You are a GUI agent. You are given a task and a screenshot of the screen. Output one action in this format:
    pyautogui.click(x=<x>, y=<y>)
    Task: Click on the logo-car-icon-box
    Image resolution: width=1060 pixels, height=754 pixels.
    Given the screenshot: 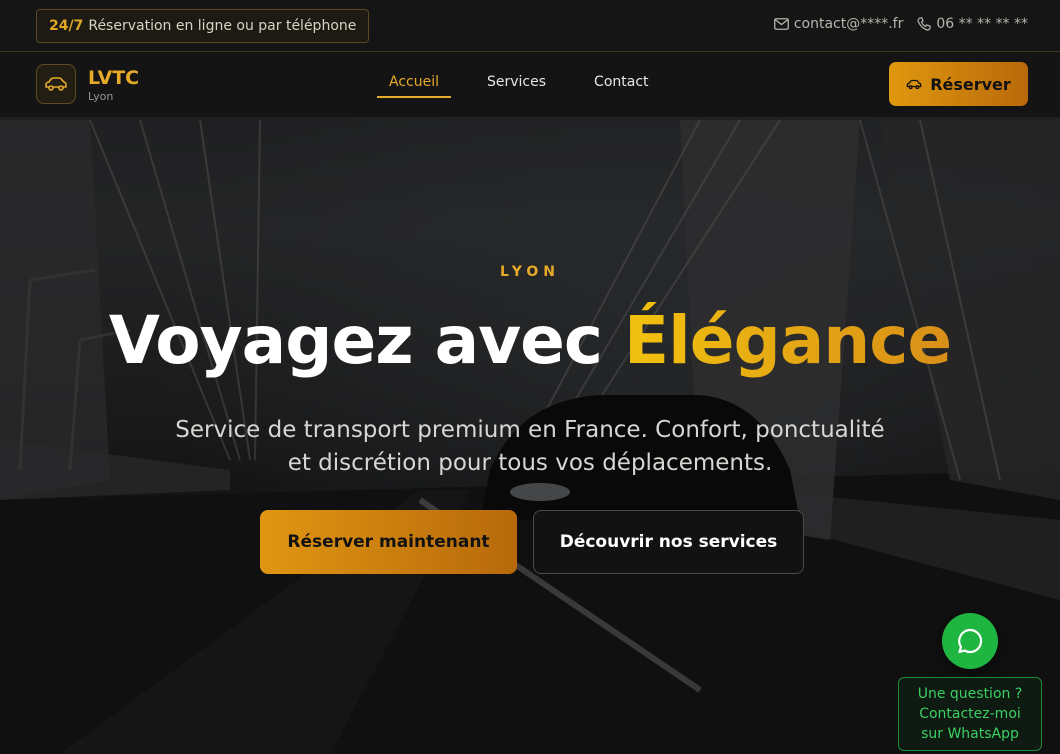 What is the action you would take?
    pyautogui.click(x=56, y=84)
    